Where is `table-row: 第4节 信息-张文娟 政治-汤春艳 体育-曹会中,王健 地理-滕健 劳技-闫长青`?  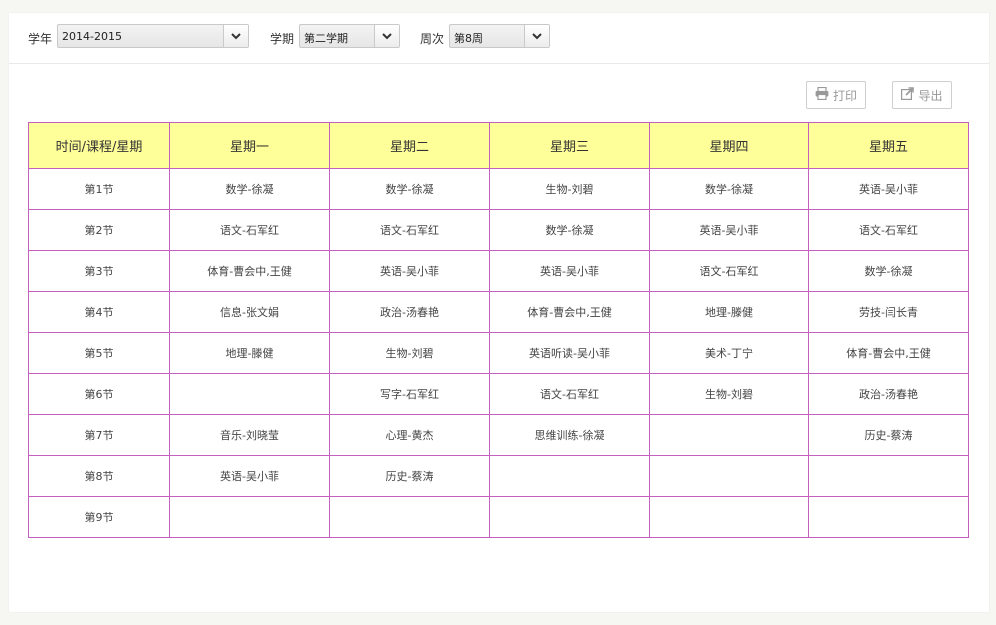
table-row: 第4节 信息-张文娟 政治-汤春艳 体育-曹会中,王健 地理-滕健 劳技-闫长青 is located at coordinates (498, 312).